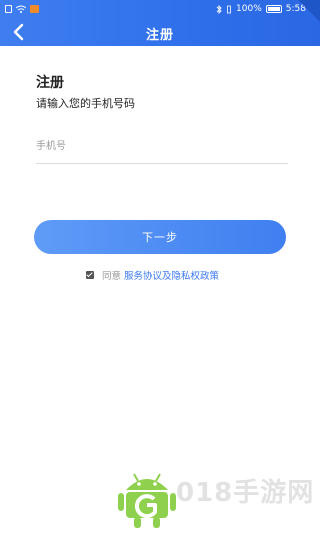 The width and height of the screenshot is (320, 533). I want to click on notification-icon, so click(8, 9).